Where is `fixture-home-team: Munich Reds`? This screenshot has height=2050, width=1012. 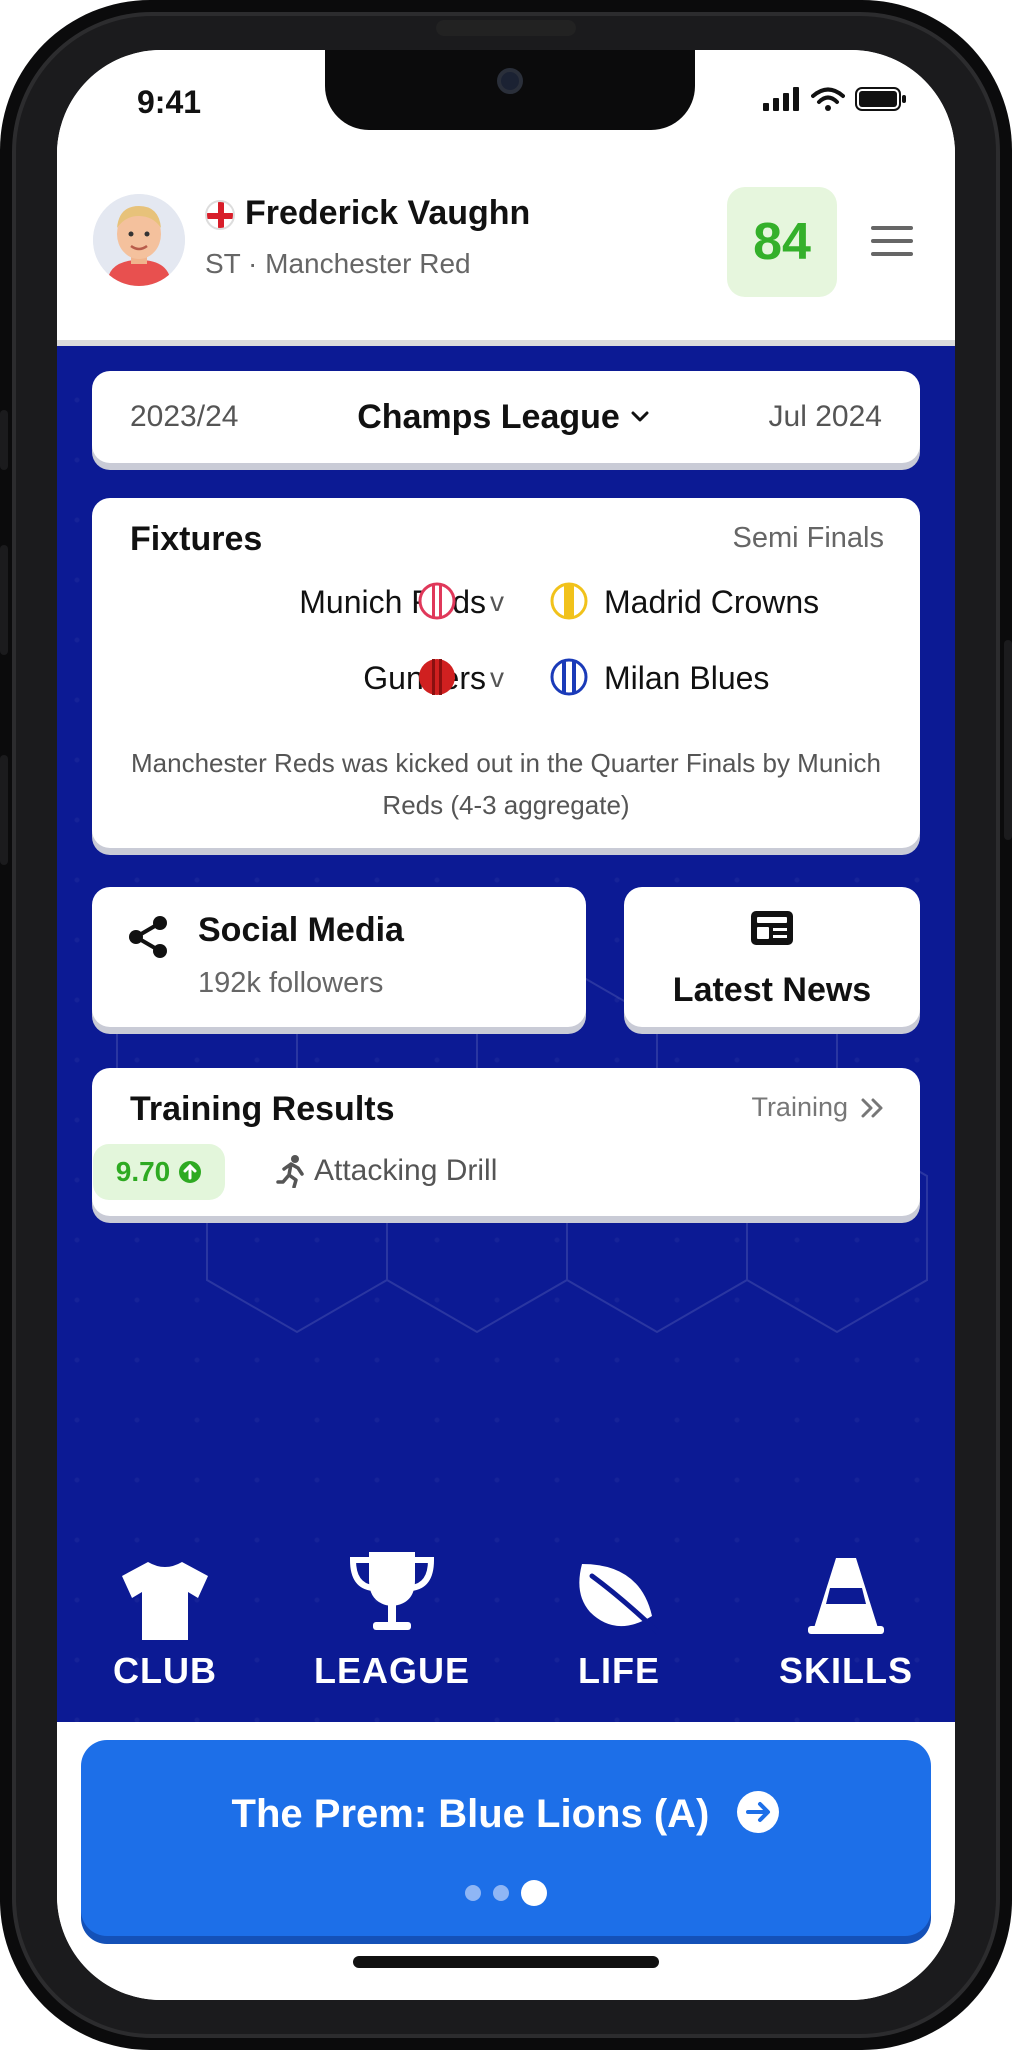 fixture-home-team: Munich Reds is located at coordinates (392, 602).